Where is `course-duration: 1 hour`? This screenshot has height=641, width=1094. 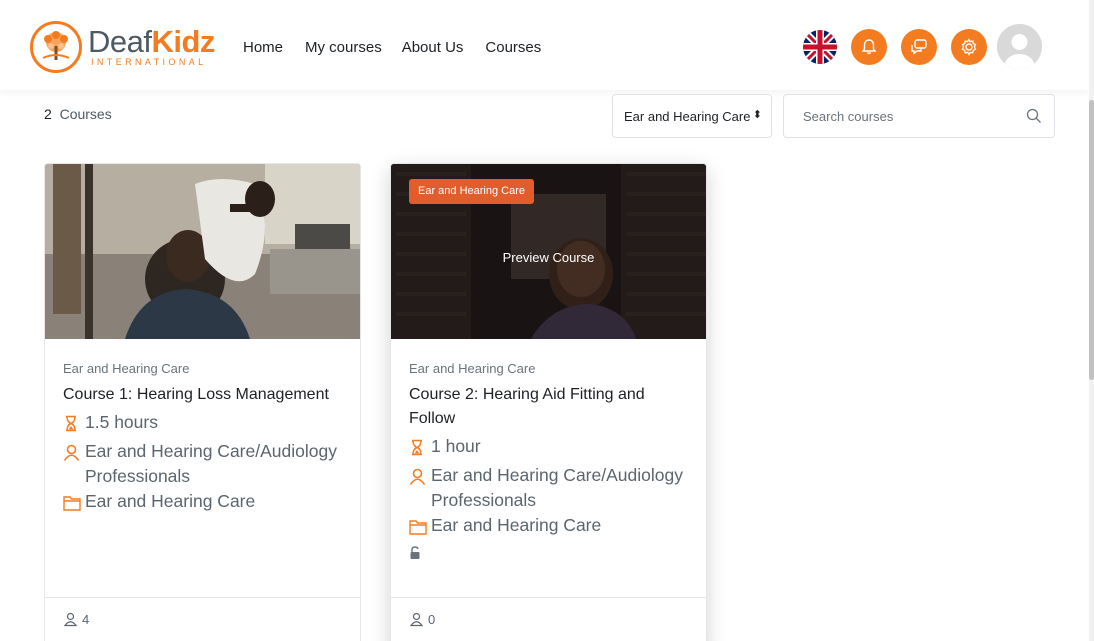 course-duration: 1 hour is located at coordinates (550, 448).